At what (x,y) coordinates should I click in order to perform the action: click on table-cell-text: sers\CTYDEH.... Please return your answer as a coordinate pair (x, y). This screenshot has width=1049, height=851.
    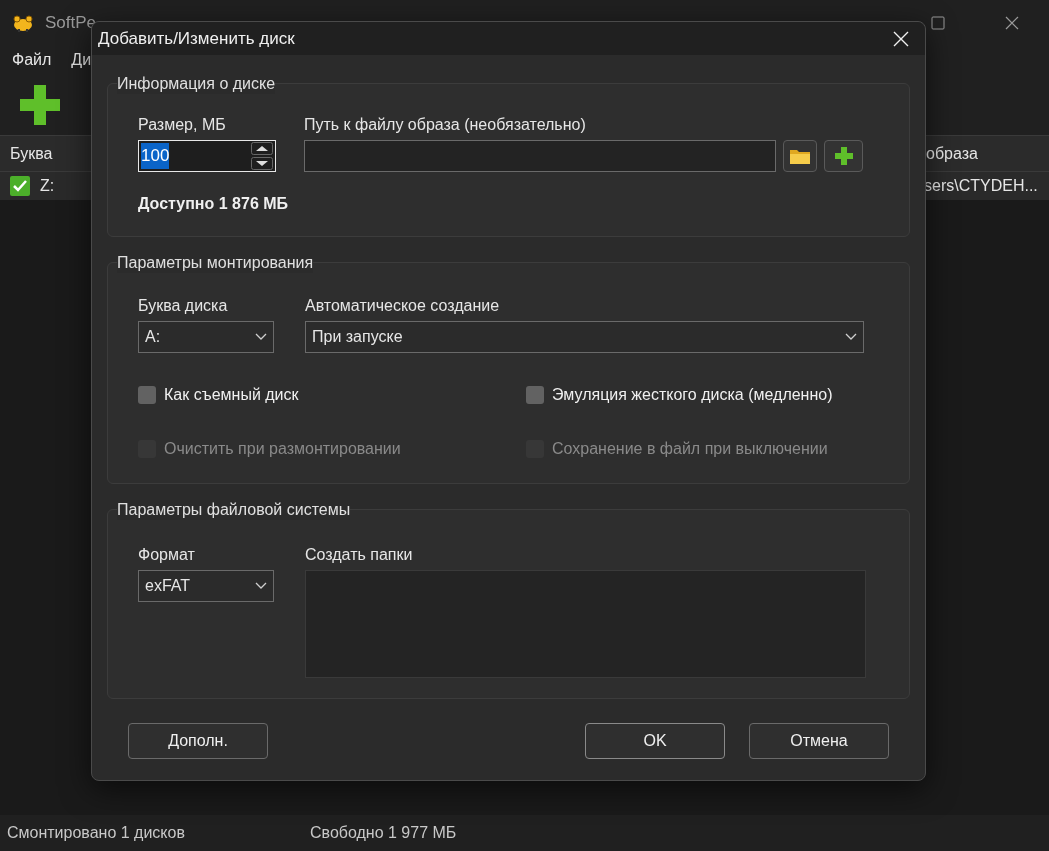
    Looking at the image, I should click on (981, 186).